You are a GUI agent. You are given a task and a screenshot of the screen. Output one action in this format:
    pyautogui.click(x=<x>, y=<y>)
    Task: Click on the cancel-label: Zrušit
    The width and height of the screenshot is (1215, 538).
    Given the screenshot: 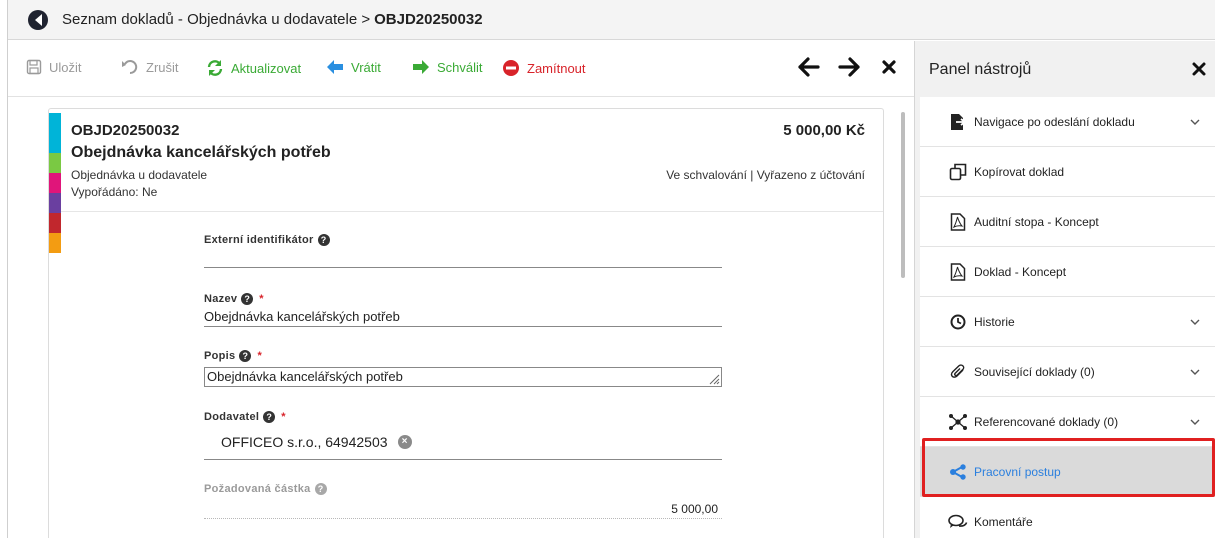 What is the action you would take?
    pyautogui.click(x=162, y=67)
    